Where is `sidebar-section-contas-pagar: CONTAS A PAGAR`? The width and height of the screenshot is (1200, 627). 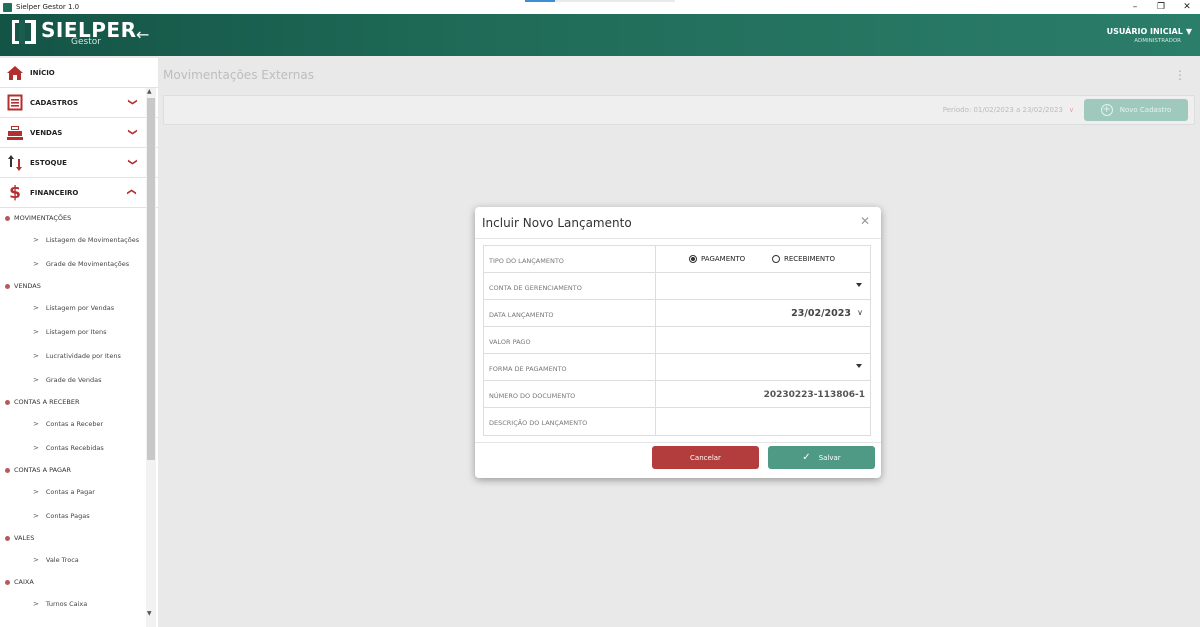
sidebar-section-contas-pagar: CONTAS A PAGAR is located at coordinates (79, 470).